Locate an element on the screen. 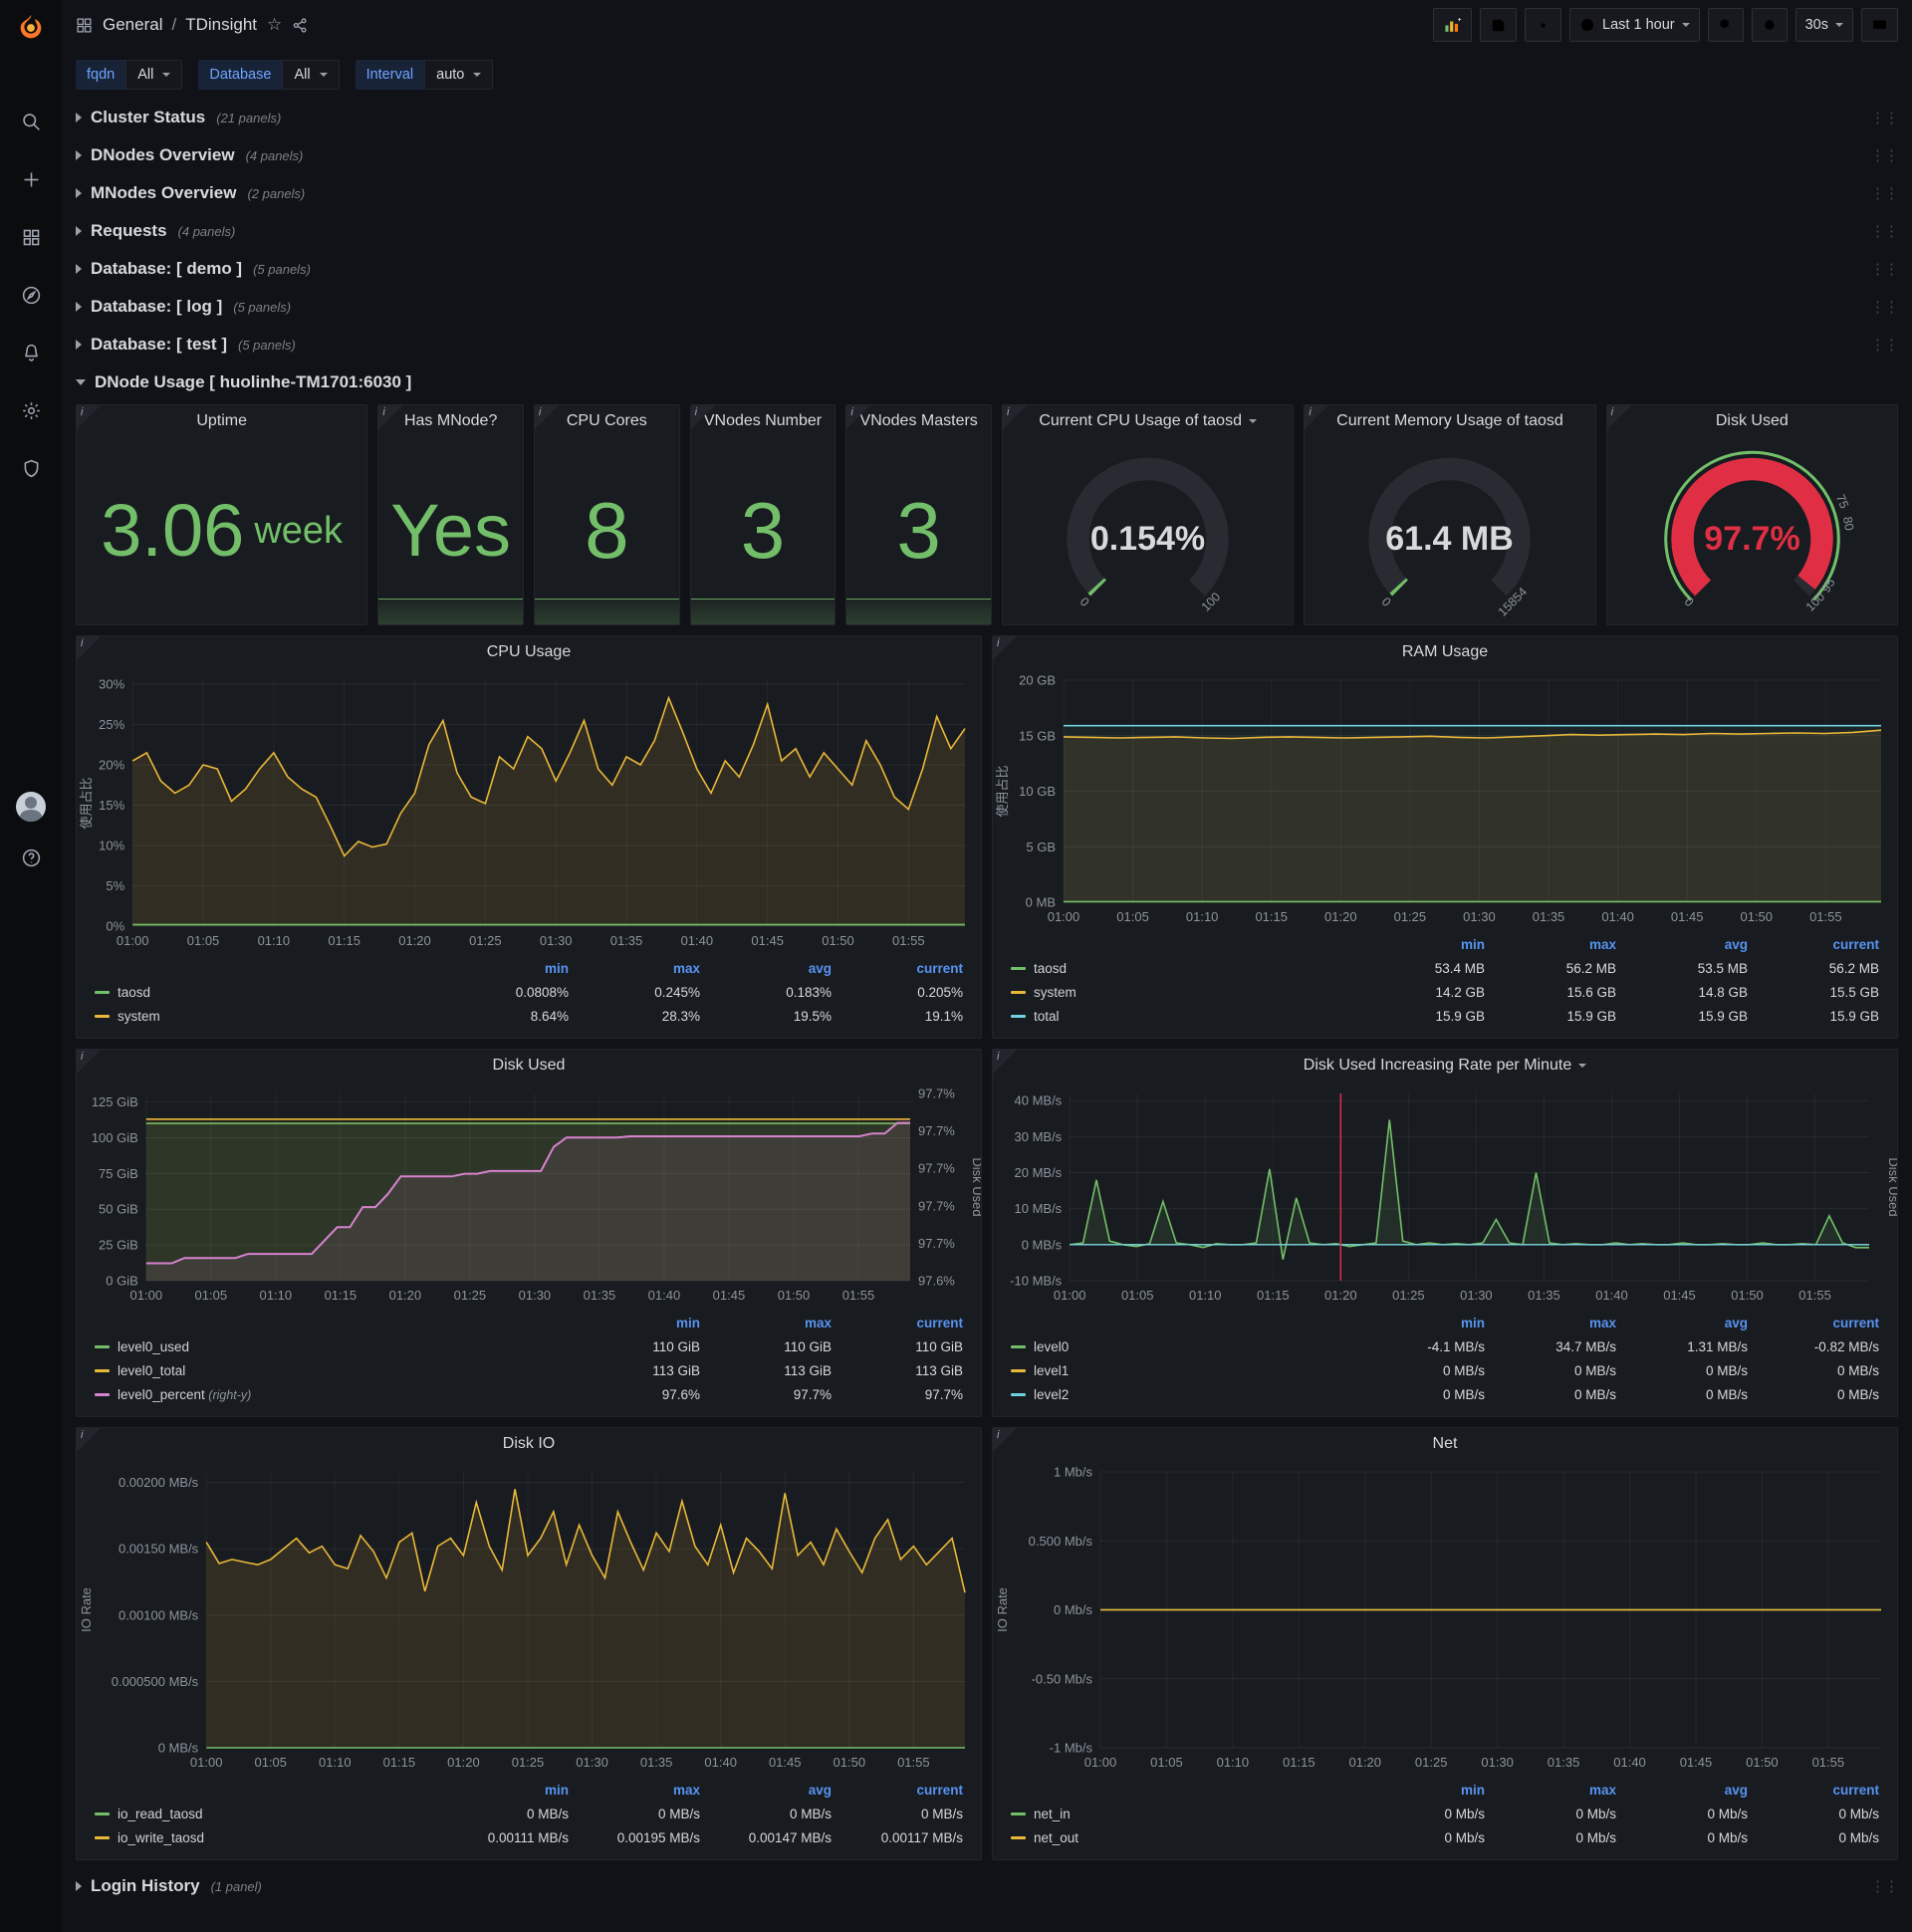  panel-title: Uptime is located at coordinates (221, 421).